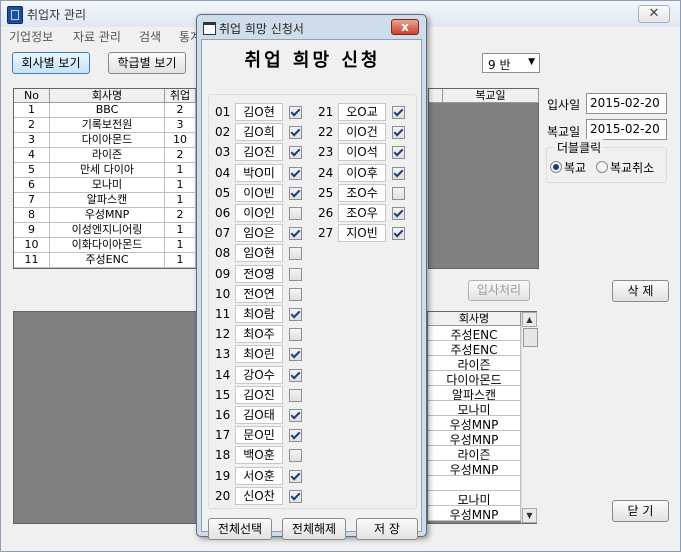  I want to click on list-item: 알파스캔, so click(474, 393).